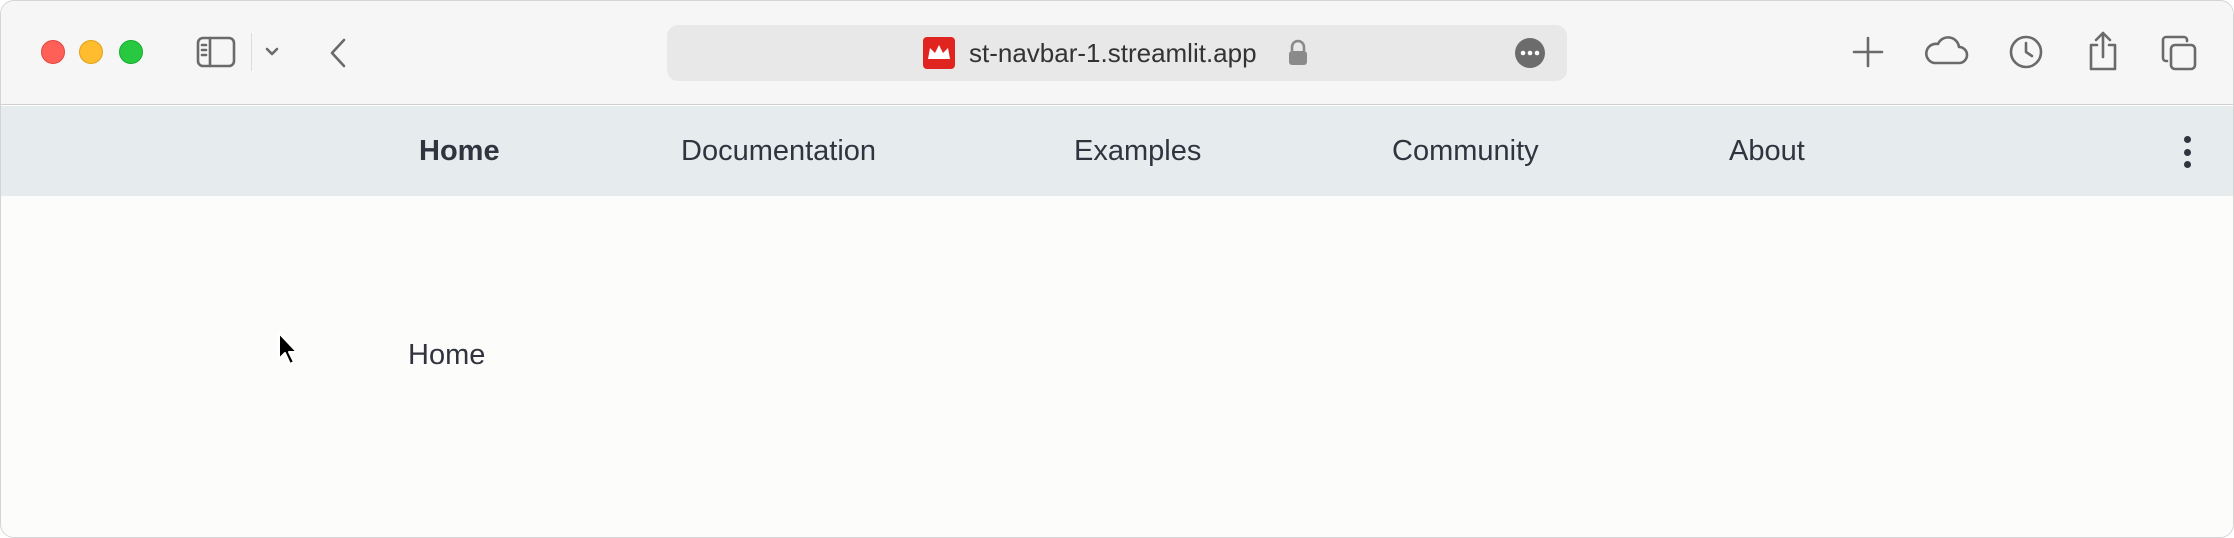 The image size is (2234, 538). I want to click on page-menu-button, so click(1530, 53).